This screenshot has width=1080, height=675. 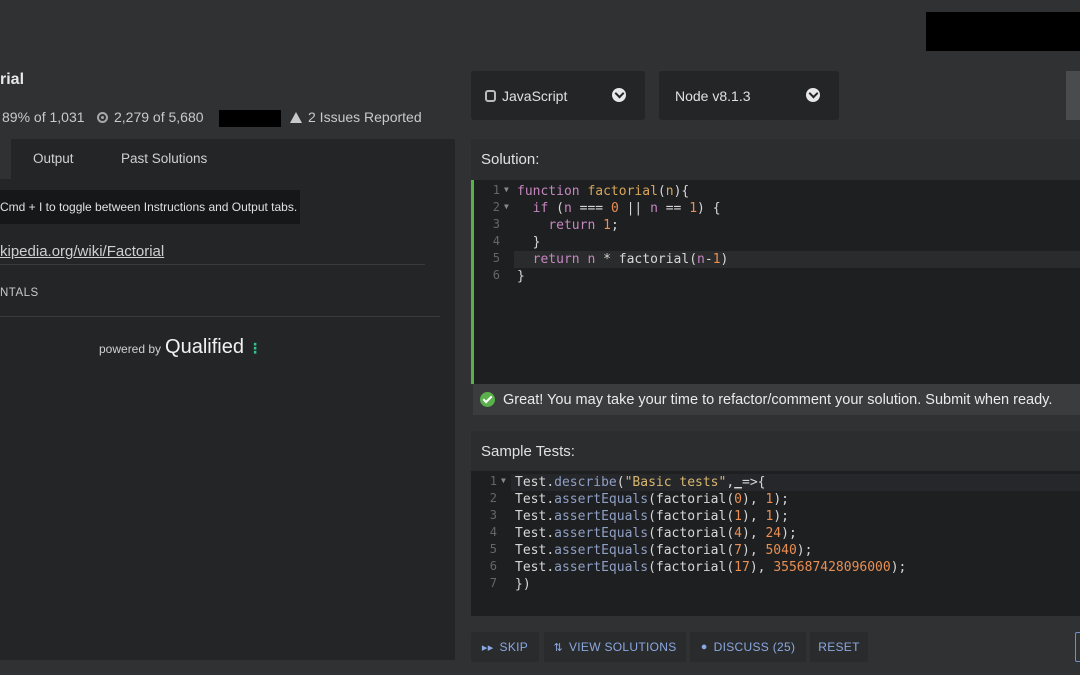 What do you see at coordinates (365, 117) in the screenshot?
I see `issues-text: 2 Issues Reported` at bounding box center [365, 117].